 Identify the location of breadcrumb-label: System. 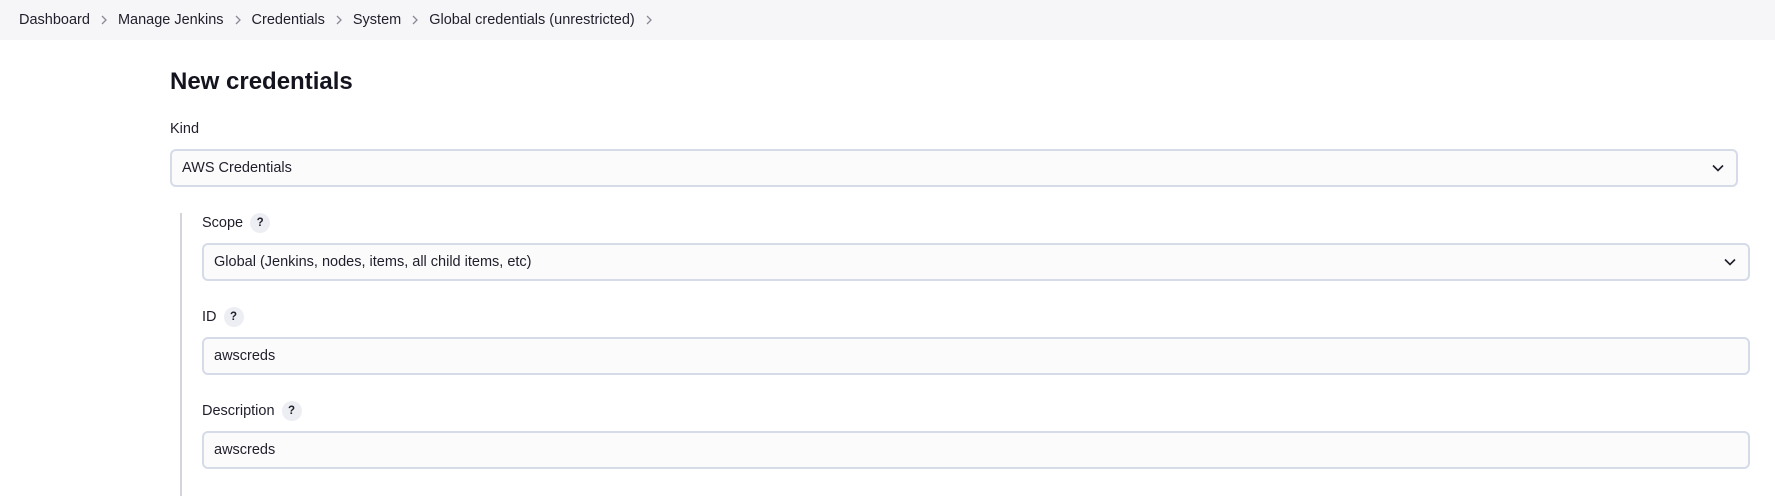
(377, 20).